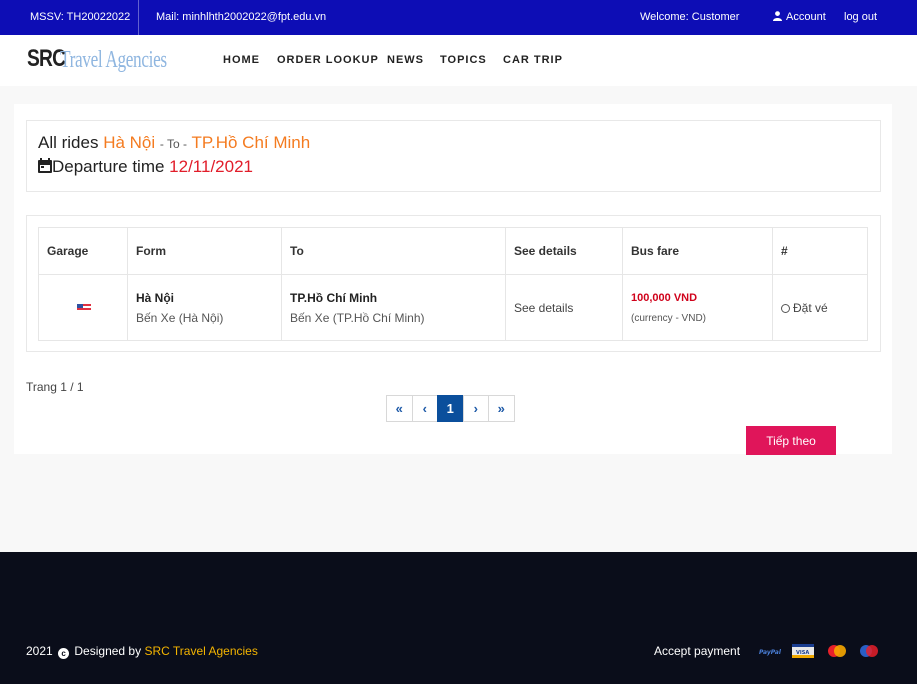  What do you see at coordinates (405, 60) in the screenshot?
I see `nav-news: NEWS` at bounding box center [405, 60].